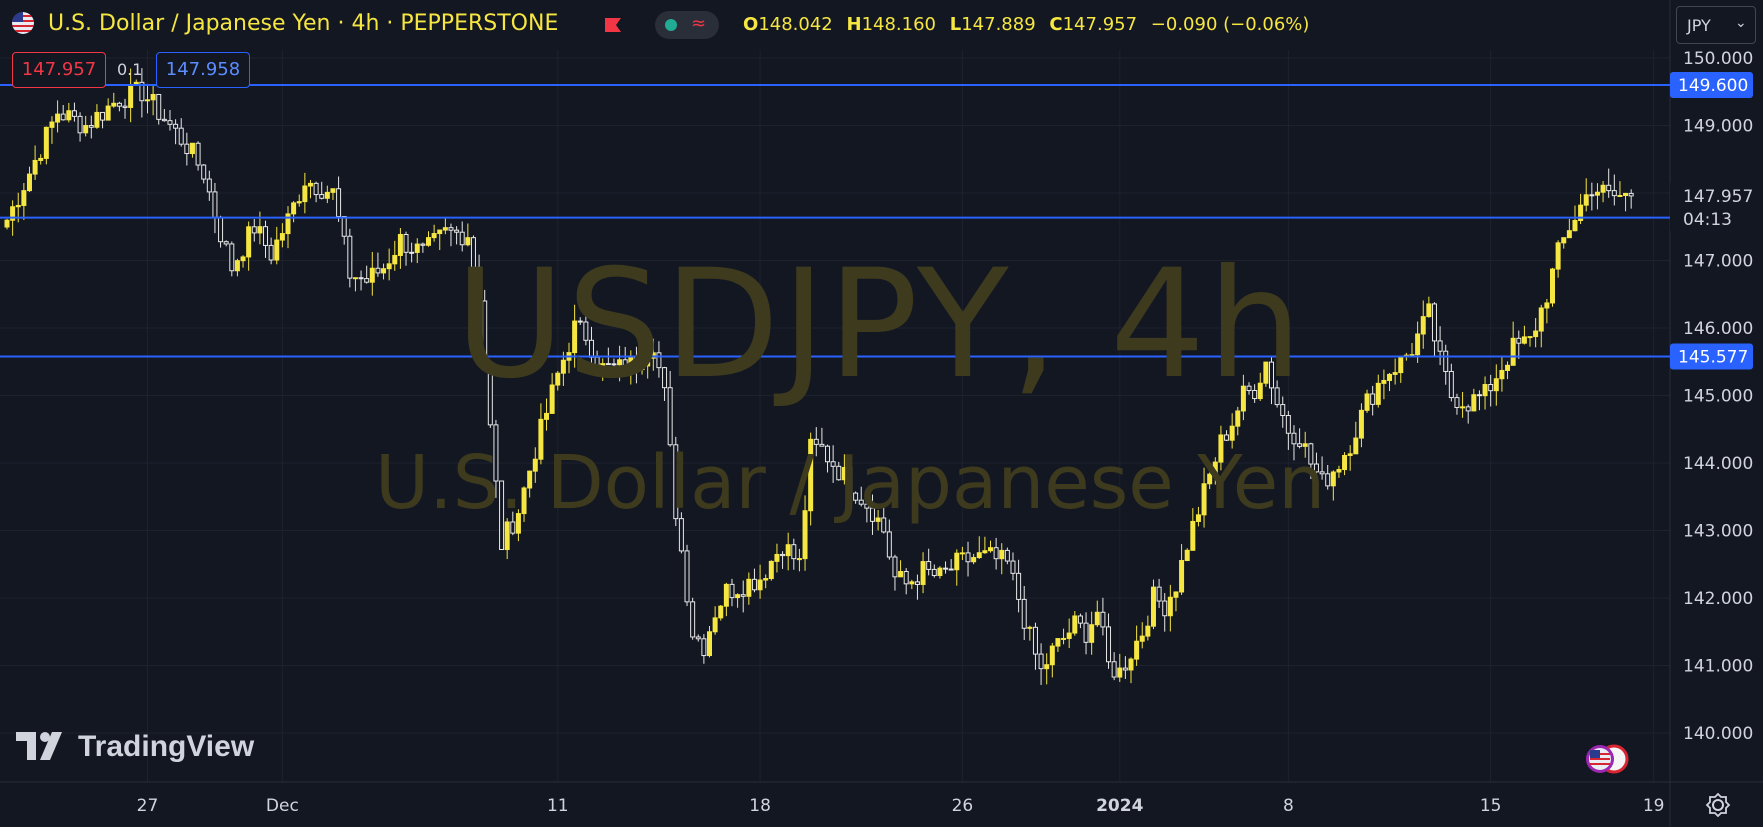 The image size is (1763, 827). What do you see at coordinates (1741, 23) in the screenshot?
I see `chevron-down-icon: ⌄` at bounding box center [1741, 23].